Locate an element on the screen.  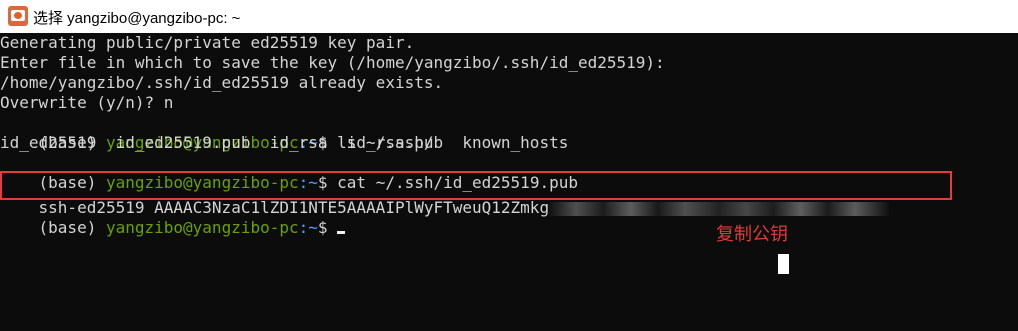
current-path: :~ is located at coordinates (308, 227).